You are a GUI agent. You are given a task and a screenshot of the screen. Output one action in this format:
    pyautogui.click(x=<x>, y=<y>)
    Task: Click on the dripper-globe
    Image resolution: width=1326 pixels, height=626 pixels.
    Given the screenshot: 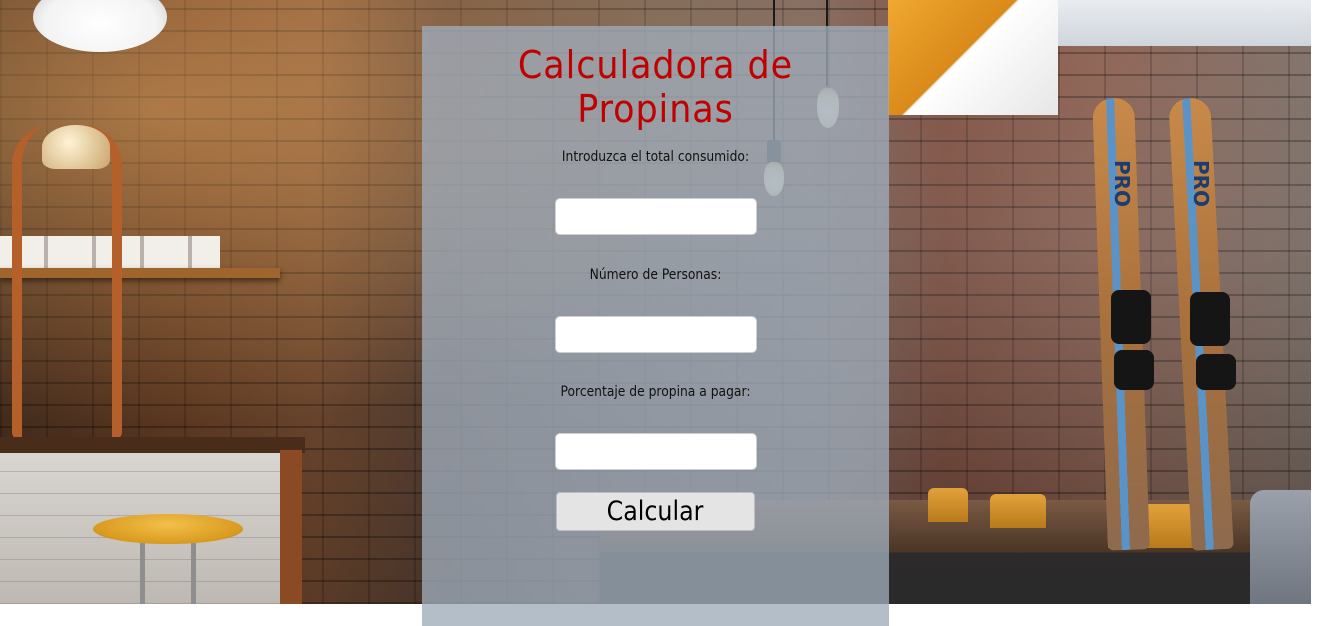 What is the action you would take?
    pyautogui.click(x=76, y=147)
    